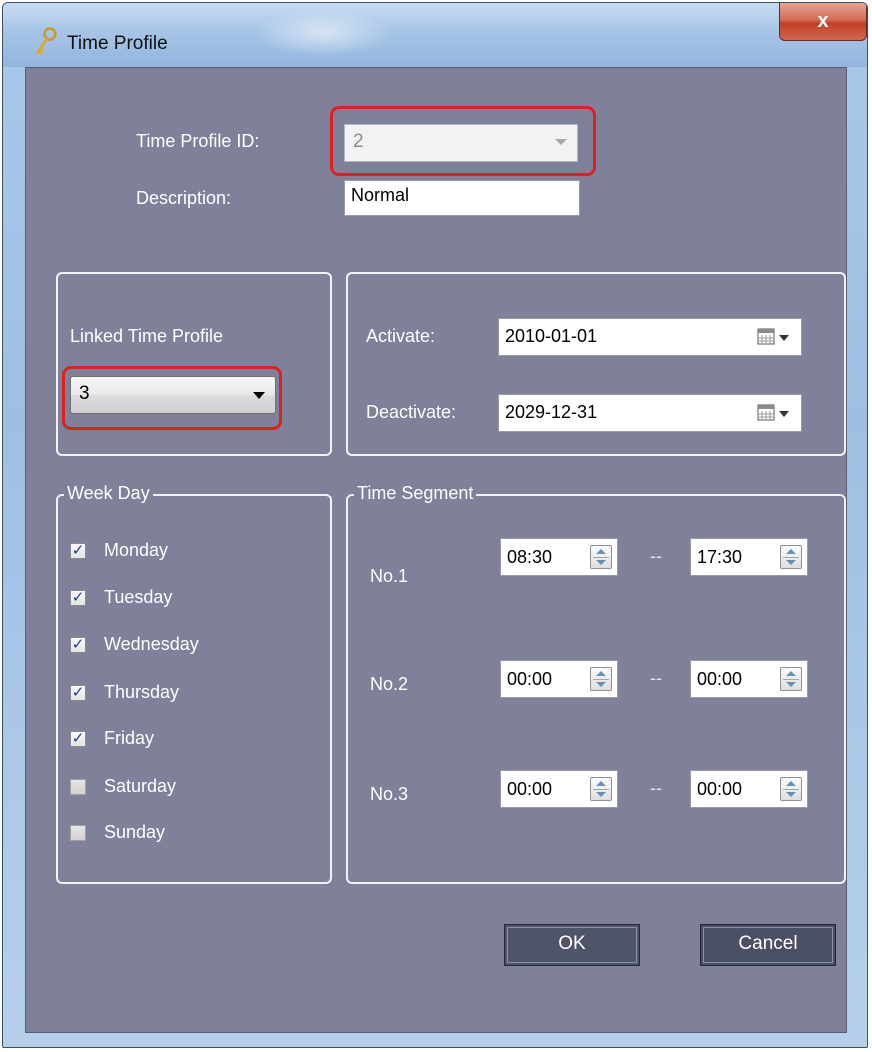 This screenshot has width=872, height=1052. Describe the element at coordinates (173, 395) in the screenshot. I see `linked-profile-select: 3` at that location.